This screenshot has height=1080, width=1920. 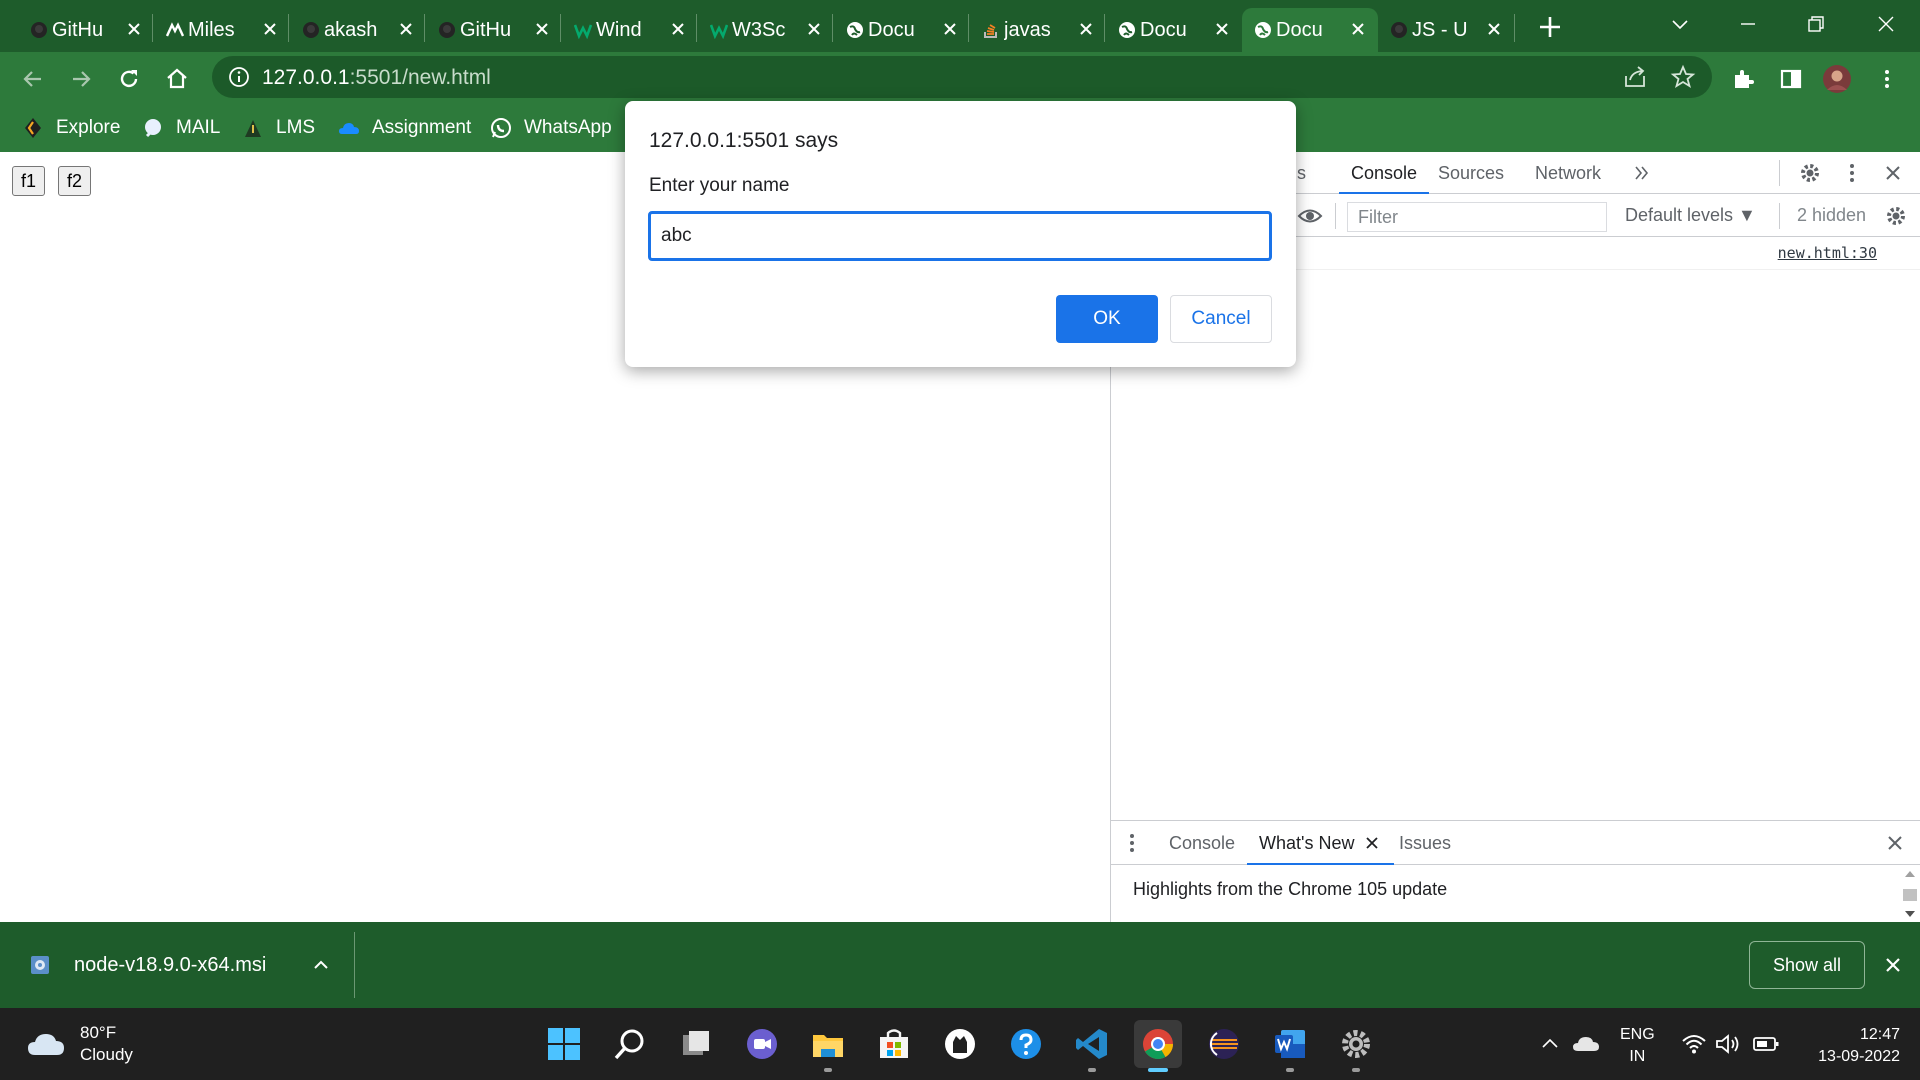 What do you see at coordinates (1372, 843) in the screenshot?
I see `close-drawer-tab-icon` at bounding box center [1372, 843].